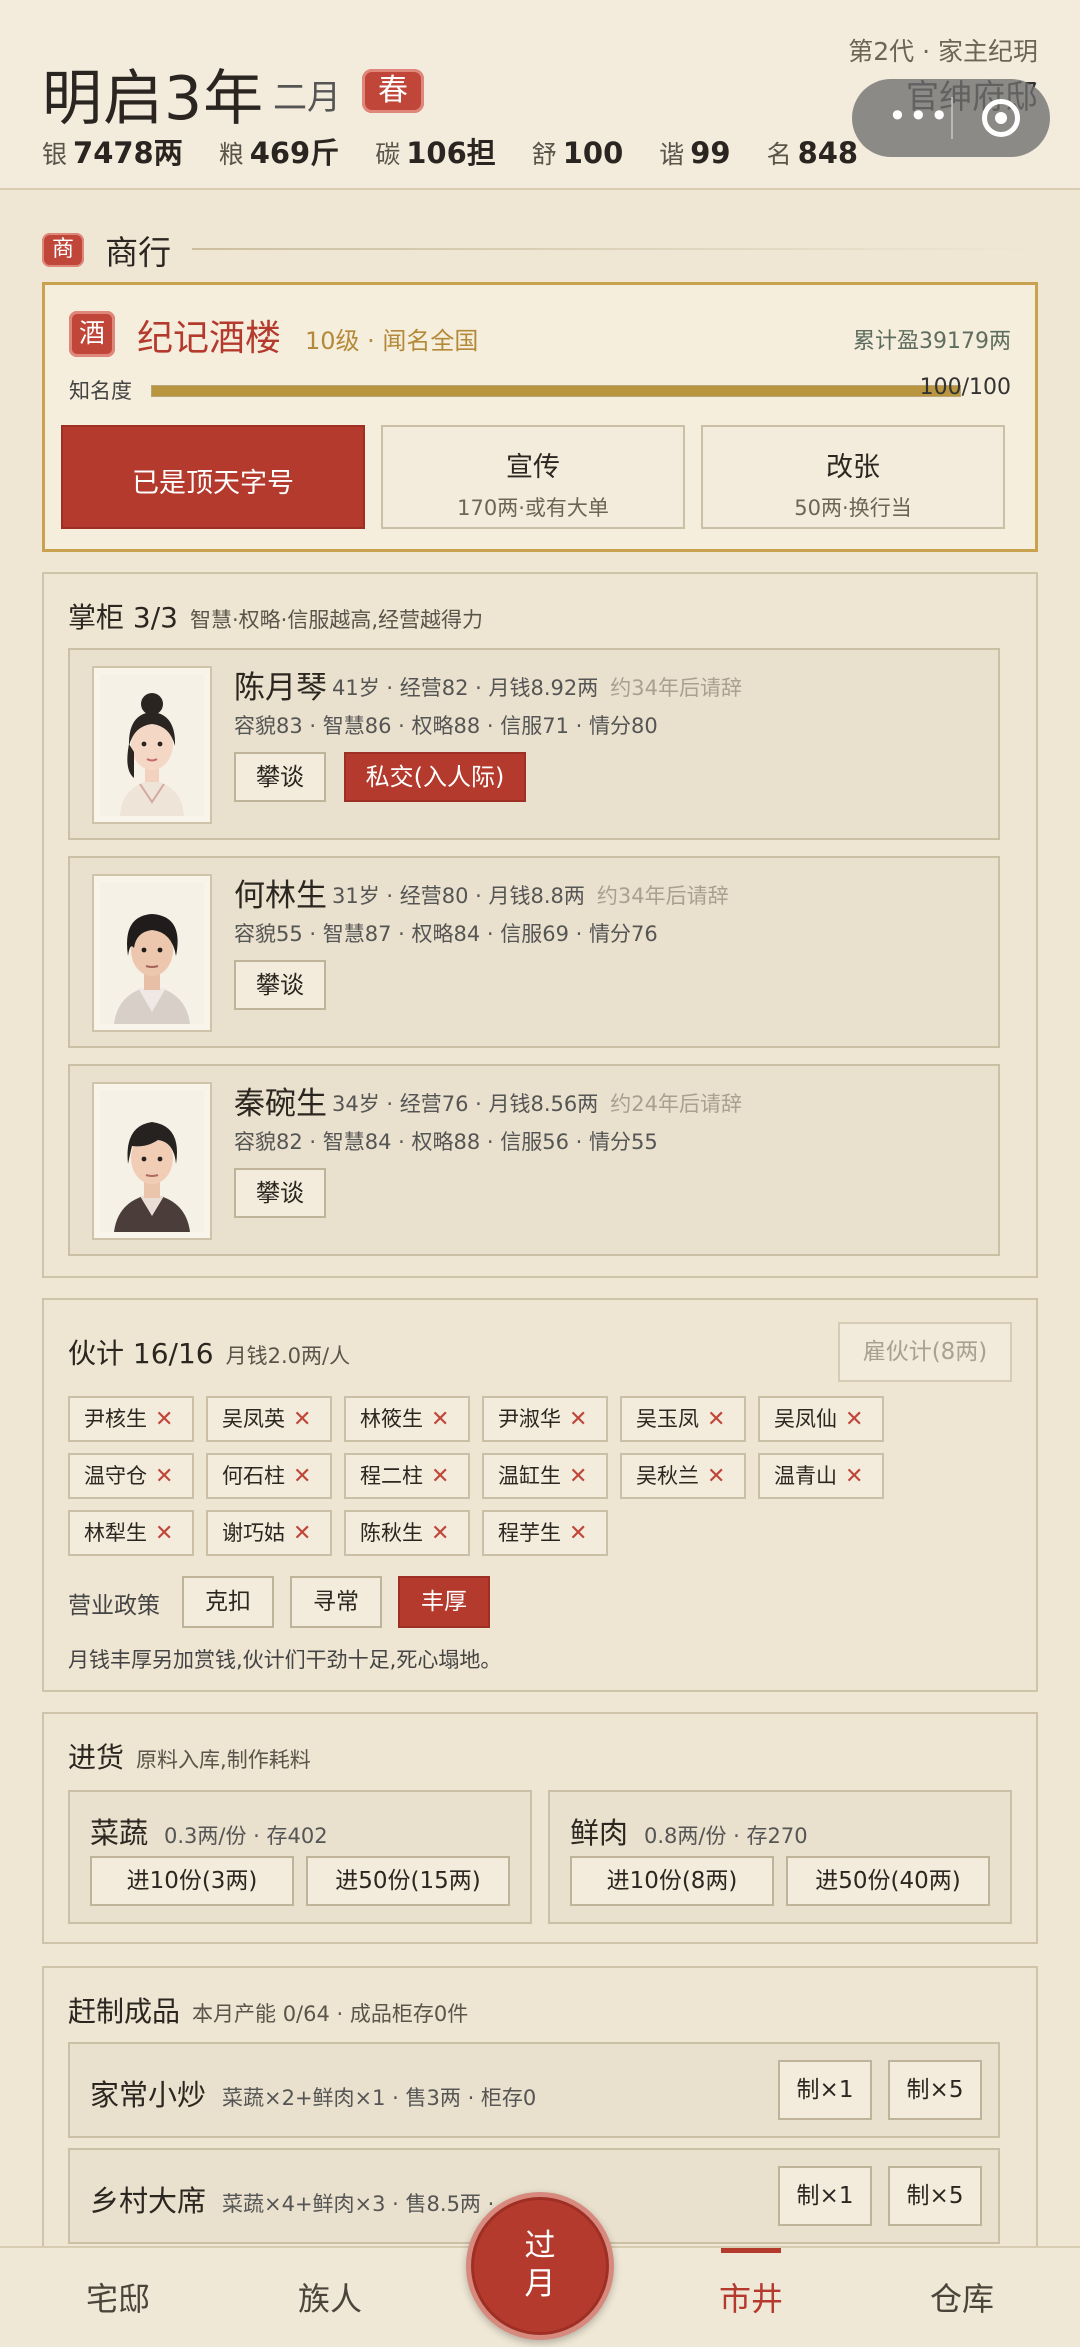 Image resolution: width=1080 pixels, height=2347 pixels. Describe the element at coordinates (300, 1857) in the screenshot. I see `purchase-item-vegetables: 菜蔬 0.3两/份 · 存402 进10份(3两) 进50份(15两)` at that location.